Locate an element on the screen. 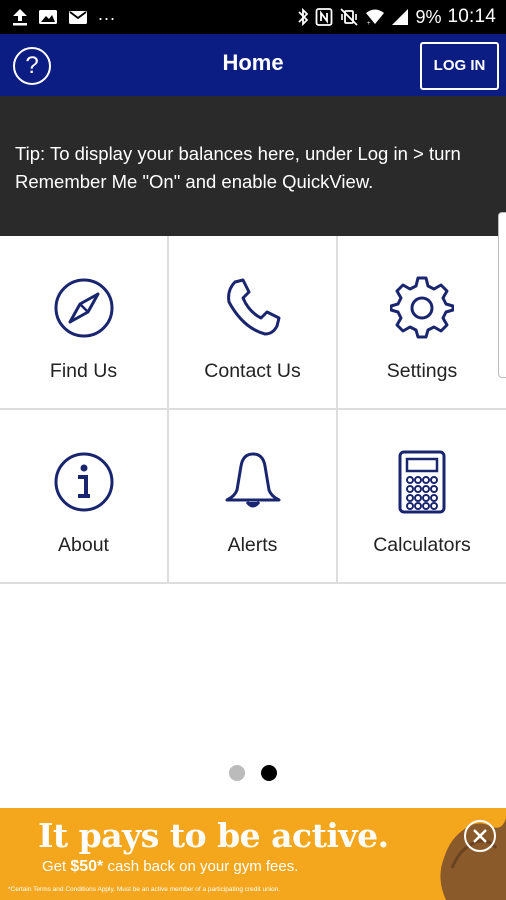 The width and height of the screenshot is (506, 900). gear-icon is located at coordinates (422, 307).